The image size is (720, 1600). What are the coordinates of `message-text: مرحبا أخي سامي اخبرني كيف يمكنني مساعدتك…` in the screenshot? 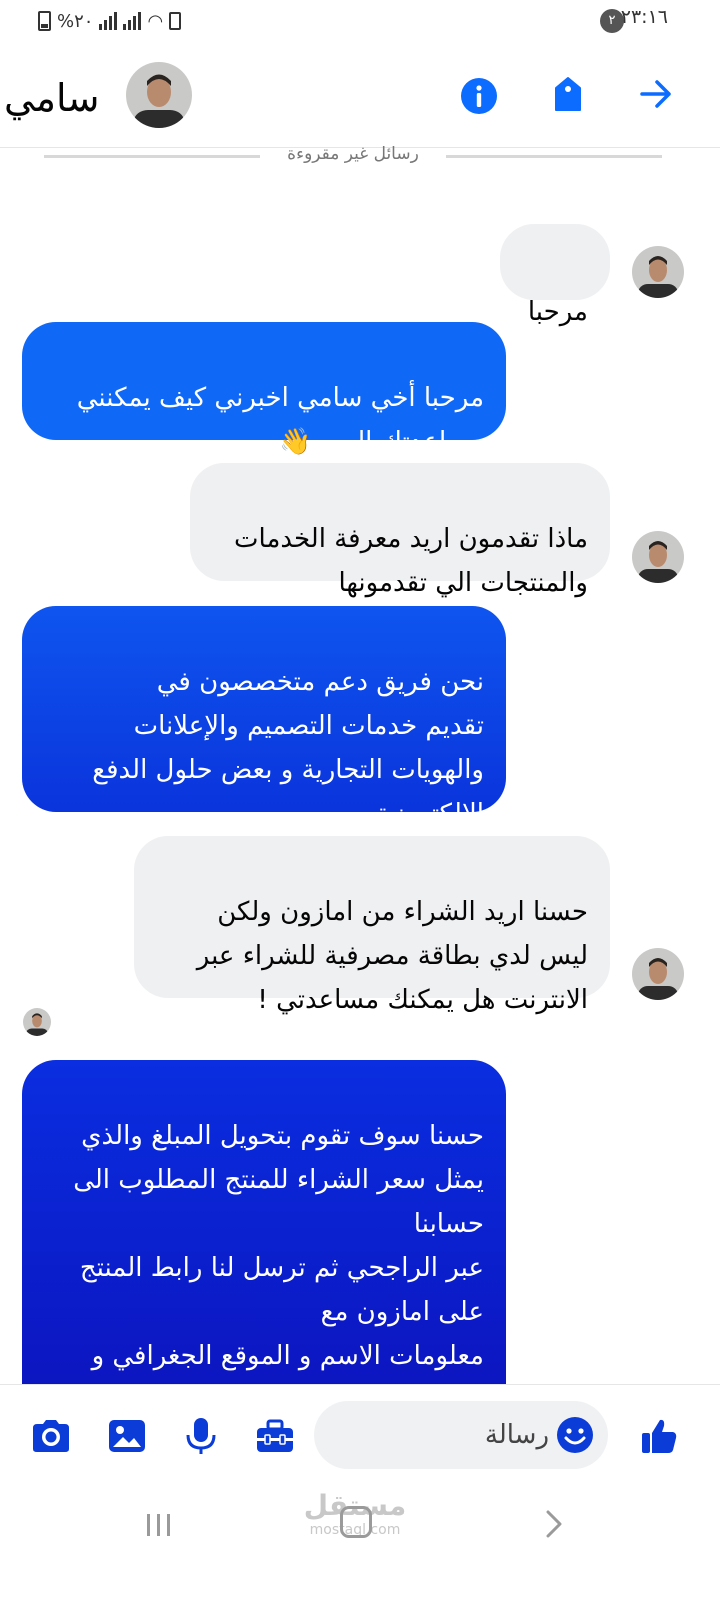 It's located at (280, 420).